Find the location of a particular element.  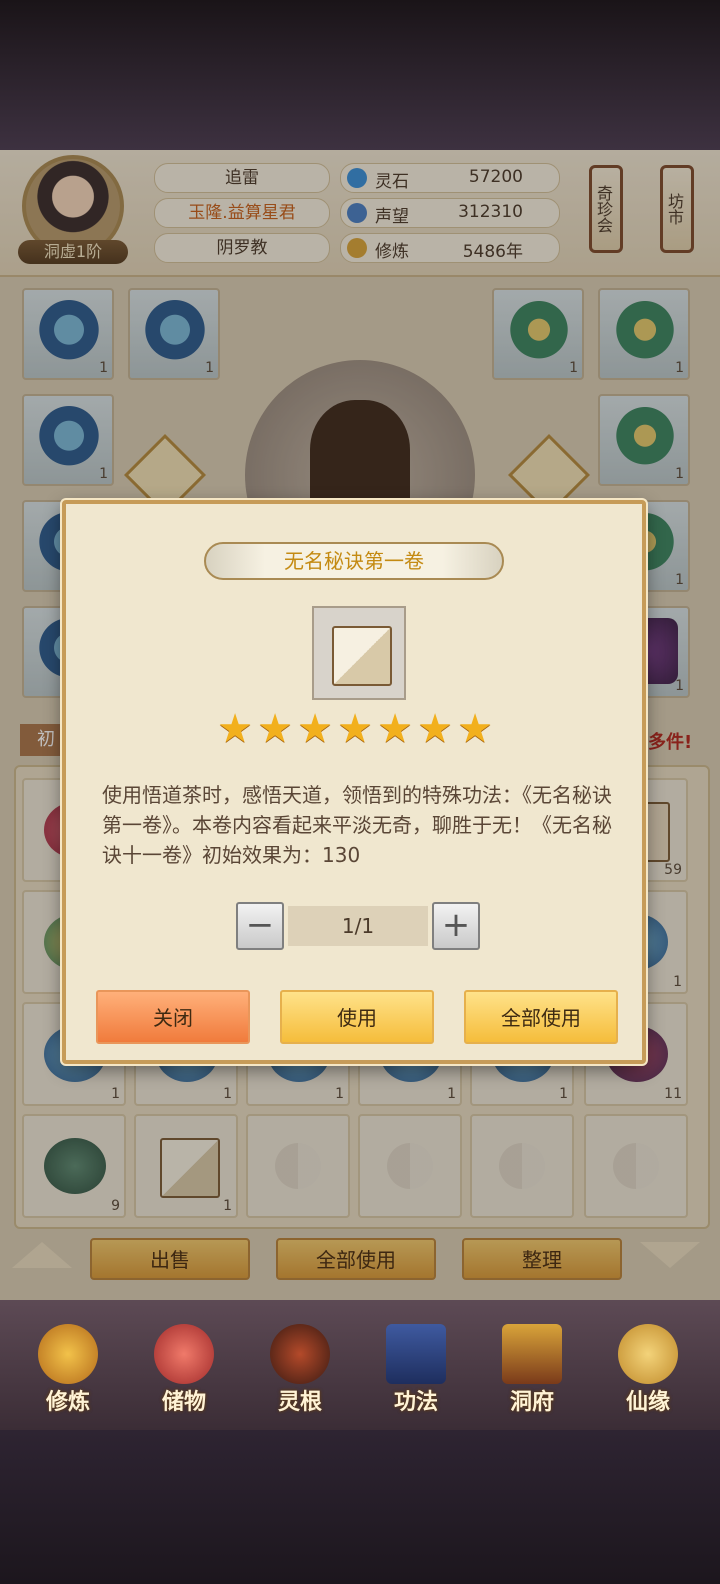

star-rating: ★ ★ ★ ★ ★ ★ ★ is located at coordinates (357, 729).